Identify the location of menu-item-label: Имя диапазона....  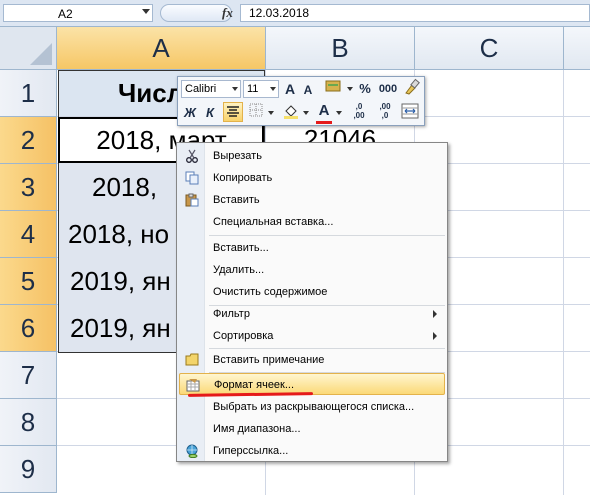
(257, 429).